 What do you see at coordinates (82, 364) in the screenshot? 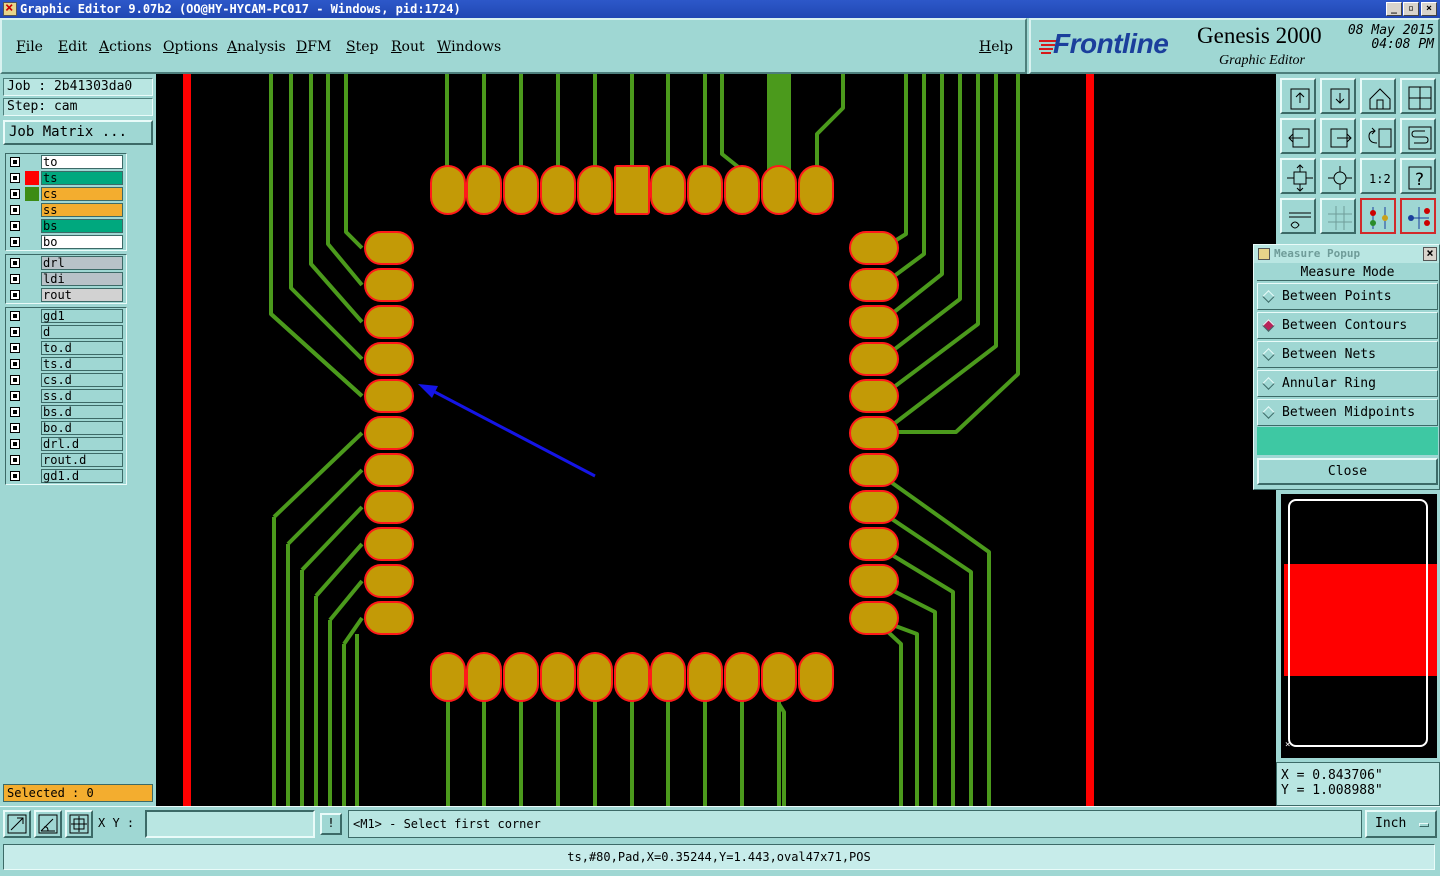
I see `layer-name: ts.d` at bounding box center [82, 364].